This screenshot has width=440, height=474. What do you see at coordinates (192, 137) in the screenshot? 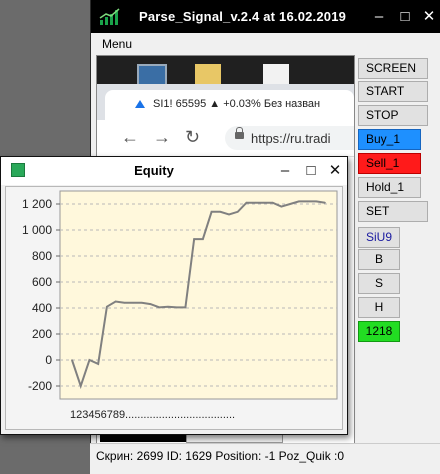
I see `reload-icon: ↻` at bounding box center [192, 137].